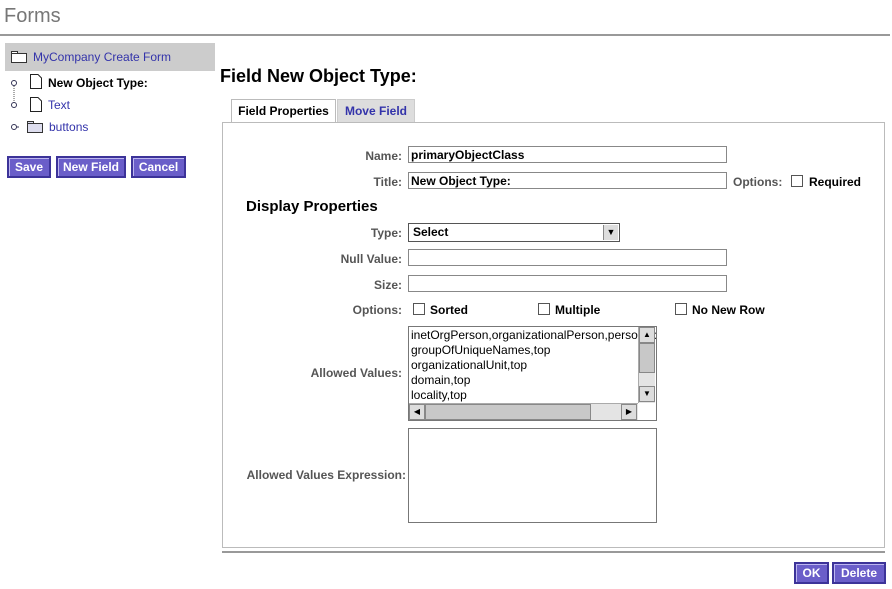  What do you see at coordinates (758, 182) in the screenshot?
I see `options-label: Options:` at bounding box center [758, 182].